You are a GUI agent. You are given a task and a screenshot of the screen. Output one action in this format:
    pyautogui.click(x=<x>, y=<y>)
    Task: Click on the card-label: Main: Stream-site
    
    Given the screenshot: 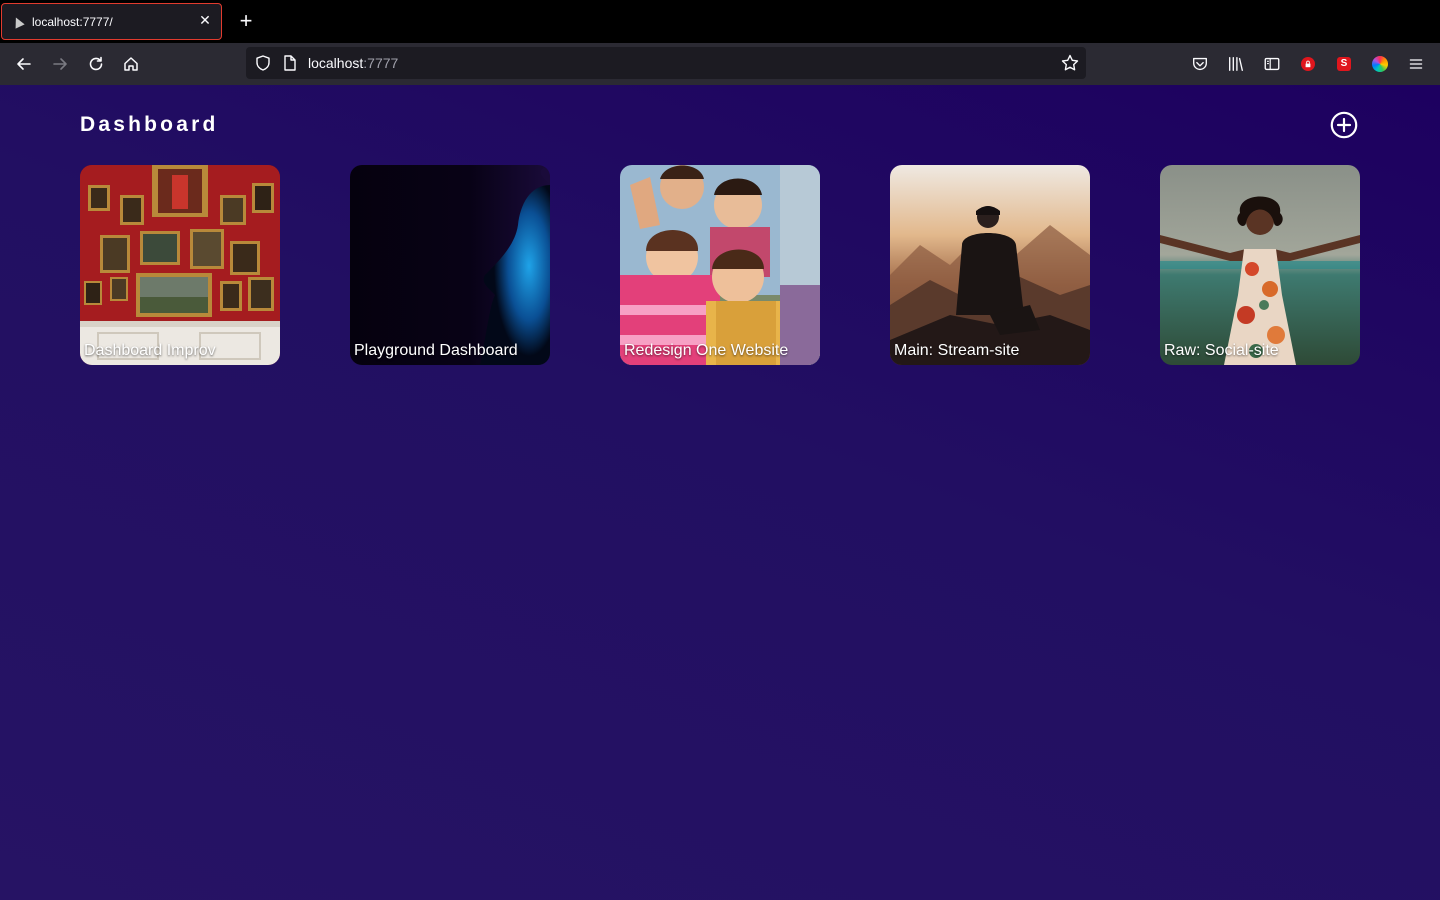 What is the action you would take?
    pyautogui.click(x=957, y=350)
    